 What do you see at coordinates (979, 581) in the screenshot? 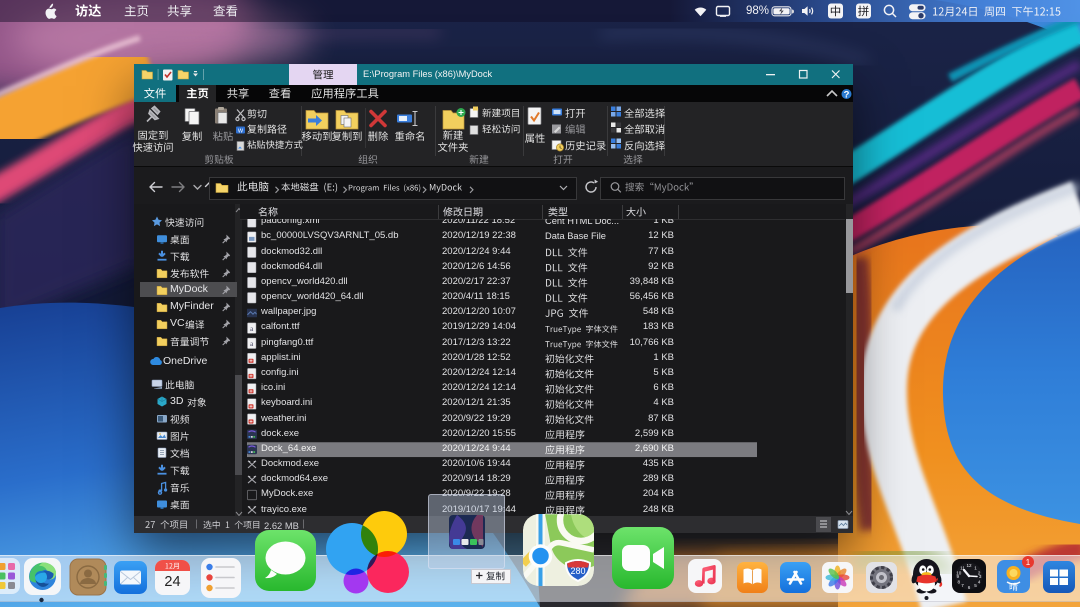
I see `svg-text: 4` at bounding box center [979, 581].